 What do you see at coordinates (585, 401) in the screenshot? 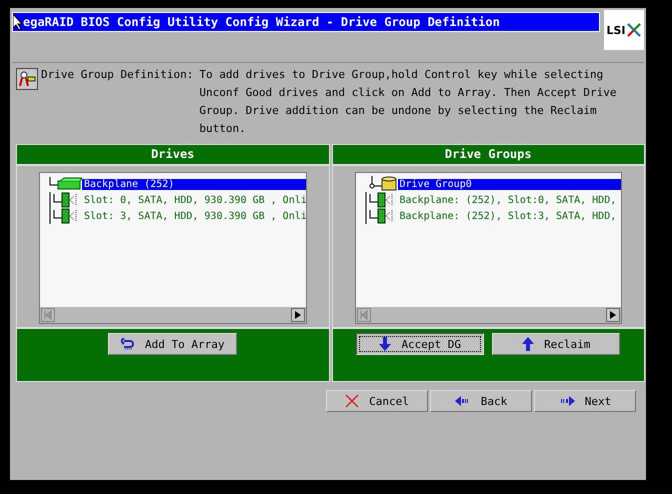
I see `nav-button: Next` at bounding box center [585, 401].